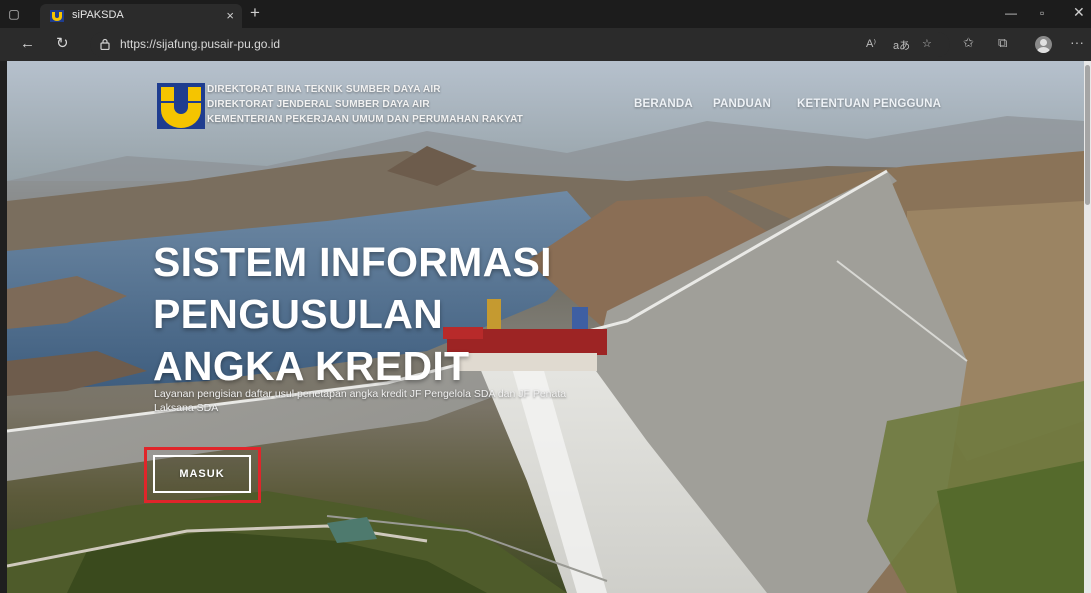 Image resolution: width=1091 pixels, height=593 pixels. I want to click on back-arrow-icon: ←, so click(27, 44).